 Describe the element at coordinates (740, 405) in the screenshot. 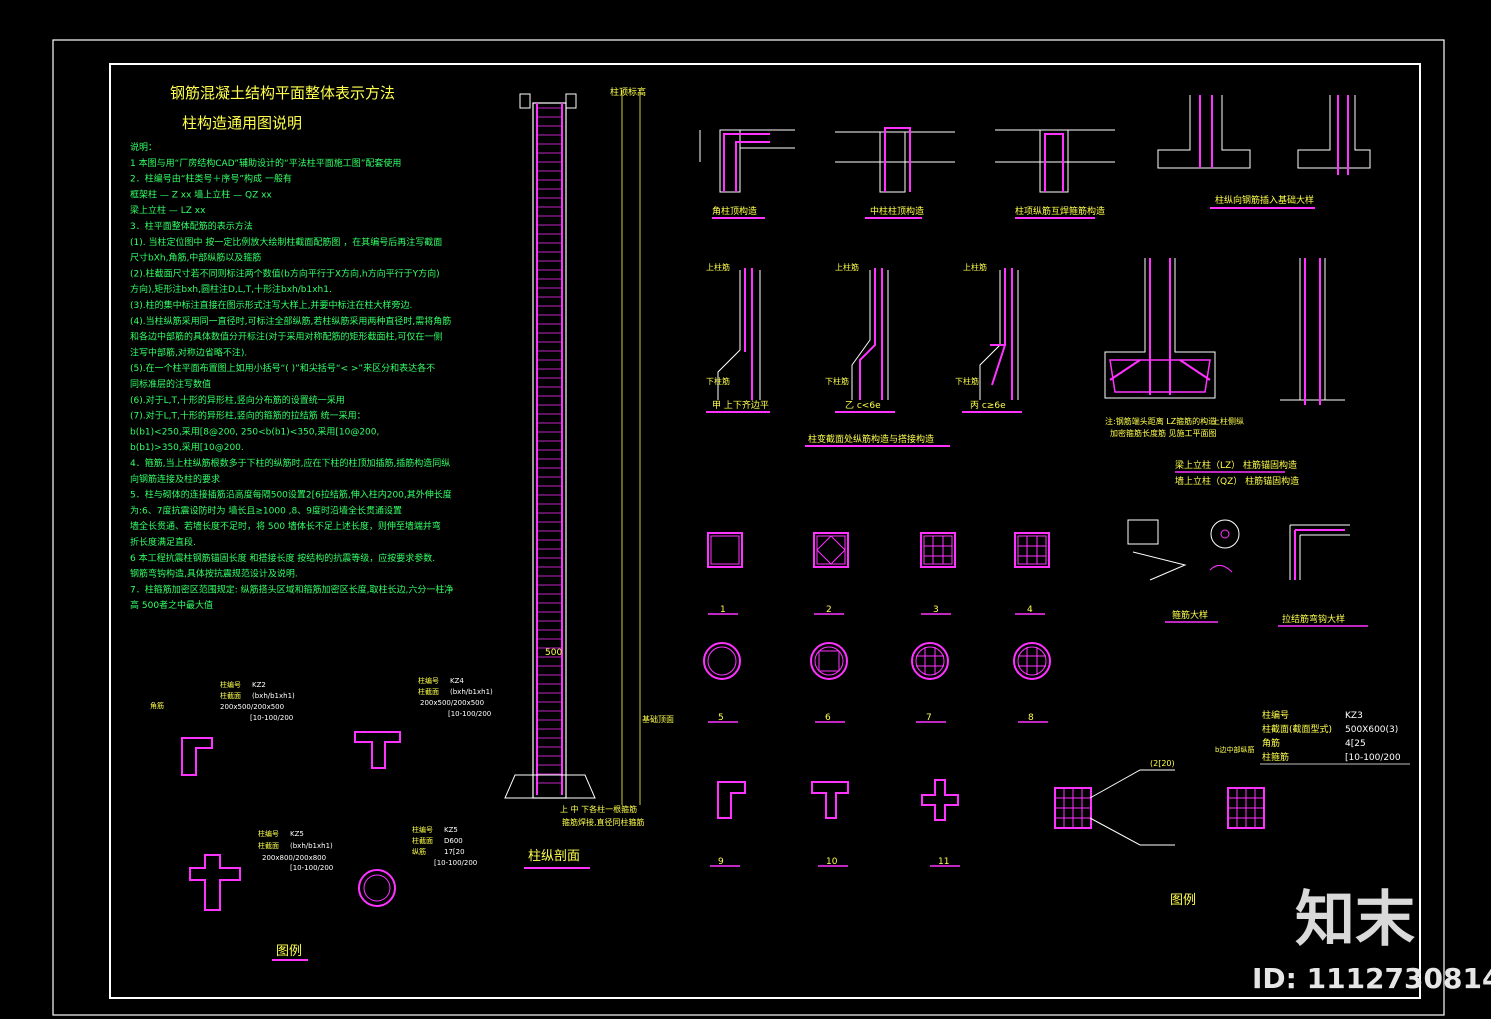

I see `svg-text: 甲 上下齐边平` at that location.